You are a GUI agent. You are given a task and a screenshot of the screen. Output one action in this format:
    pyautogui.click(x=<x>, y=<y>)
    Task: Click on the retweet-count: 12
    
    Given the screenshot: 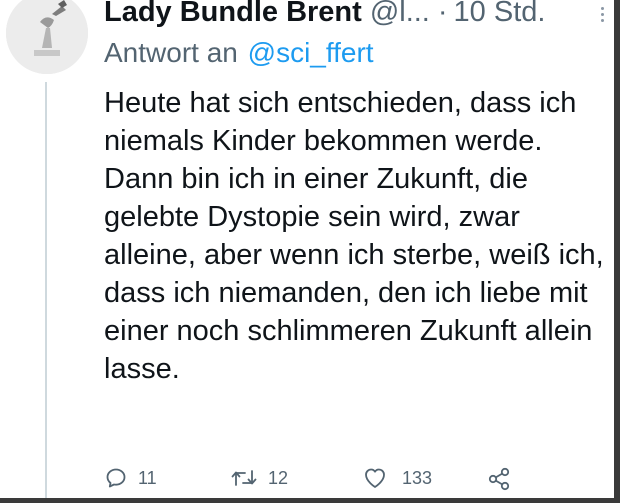 What is the action you would take?
    pyautogui.click(x=278, y=477)
    